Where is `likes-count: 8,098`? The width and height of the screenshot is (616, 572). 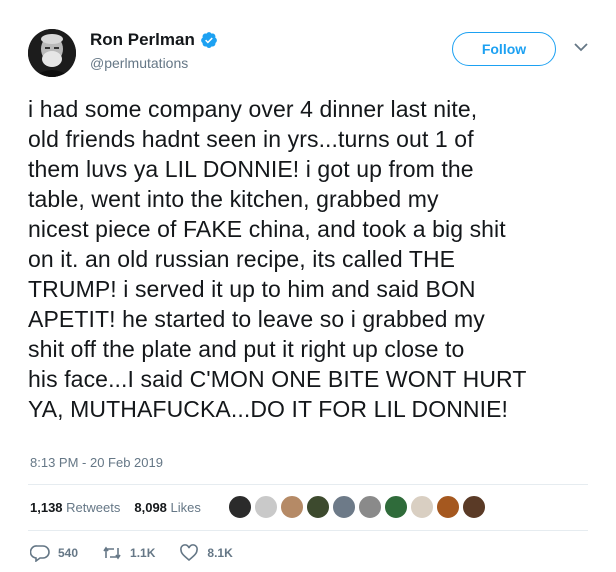
likes-count: 8,098 is located at coordinates (150, 507).